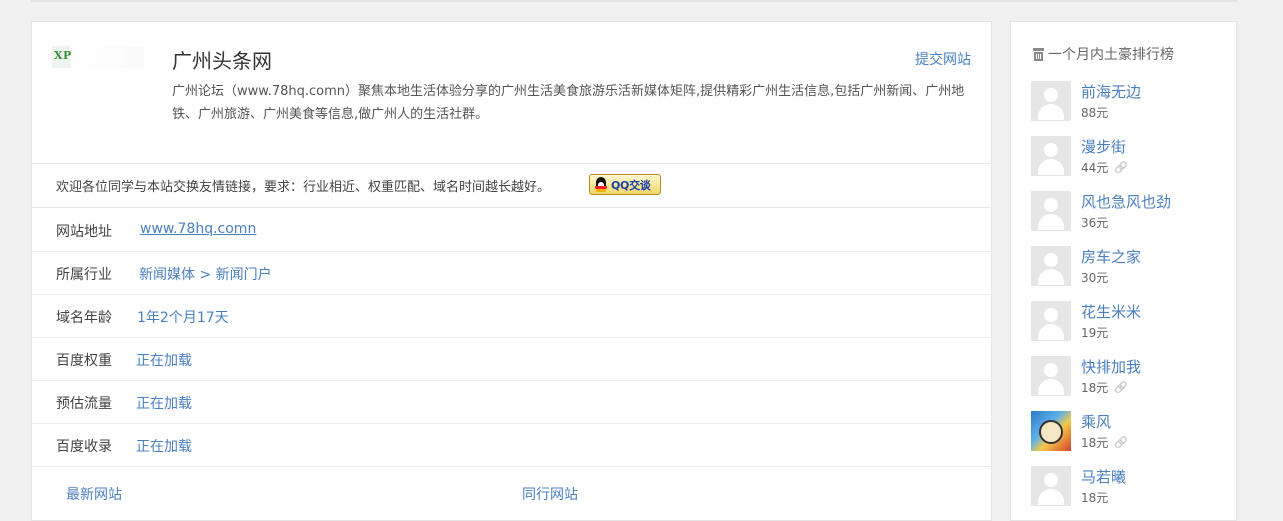 The image size is (1283, 521). I want to click on rank-amount-row: 30元, so click(1094, 277).